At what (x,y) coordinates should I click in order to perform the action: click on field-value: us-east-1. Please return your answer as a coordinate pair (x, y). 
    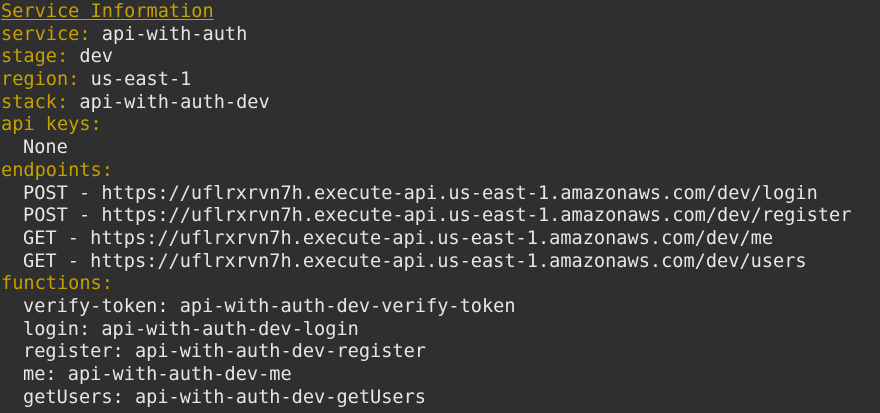
    Looking at the image, I should click on (141, 80).